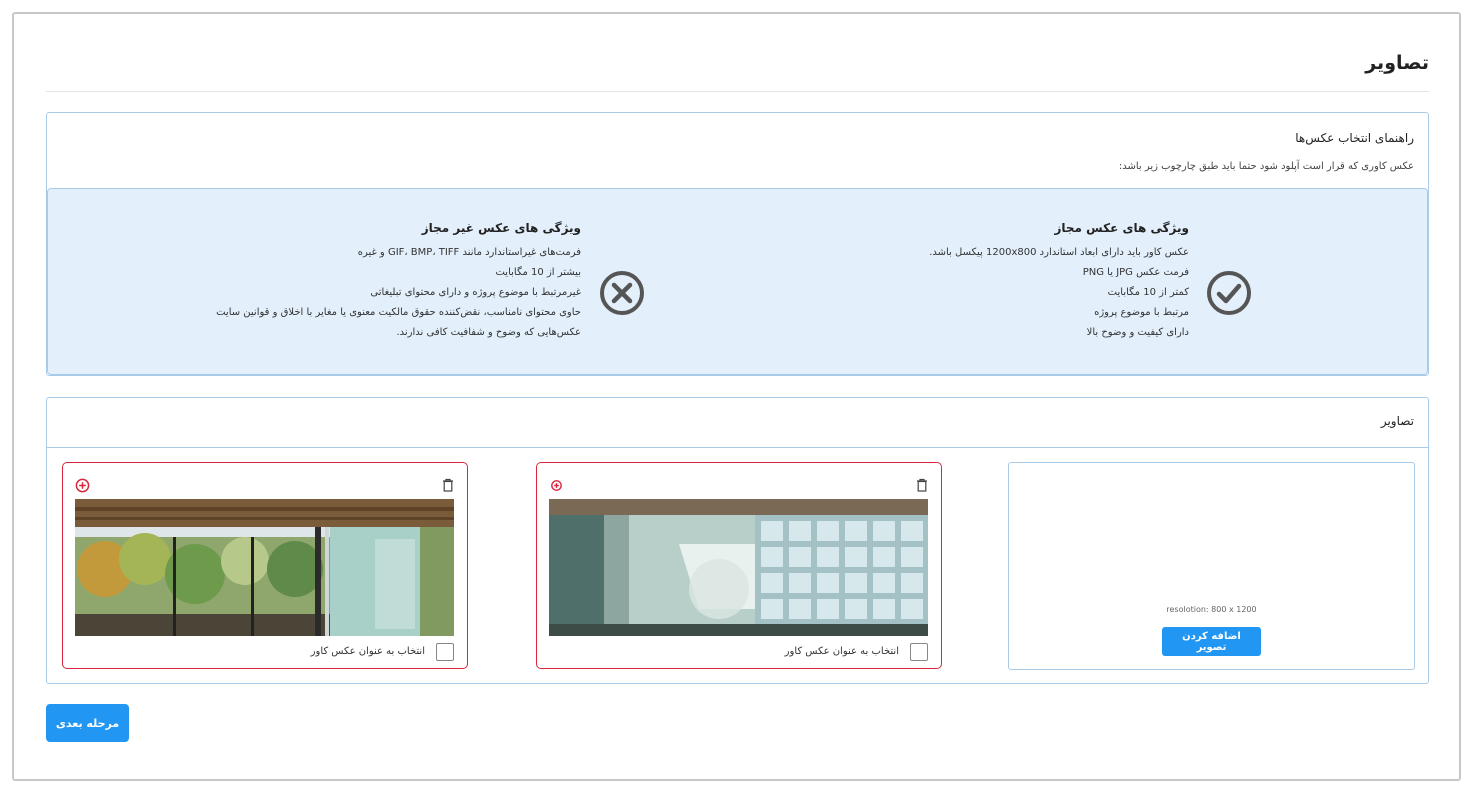 The height and width of the screenshot is (792, 1475). What do you see at coordinates (622, 293) in the screenshot?
I see `x-circle-icon` at bounding box center [622, 293].